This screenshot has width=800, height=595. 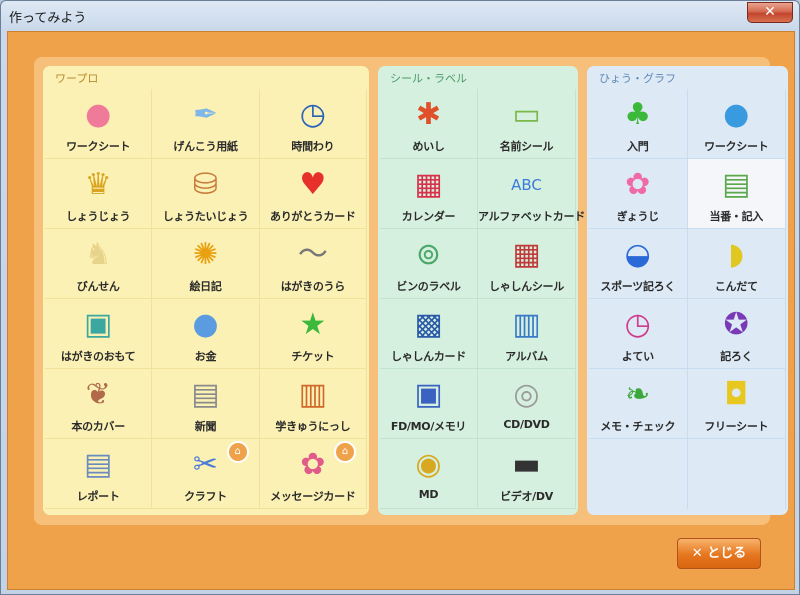 I want to click on item-tile: ⊚ ビンのラベル, so click(x=429, y=264).